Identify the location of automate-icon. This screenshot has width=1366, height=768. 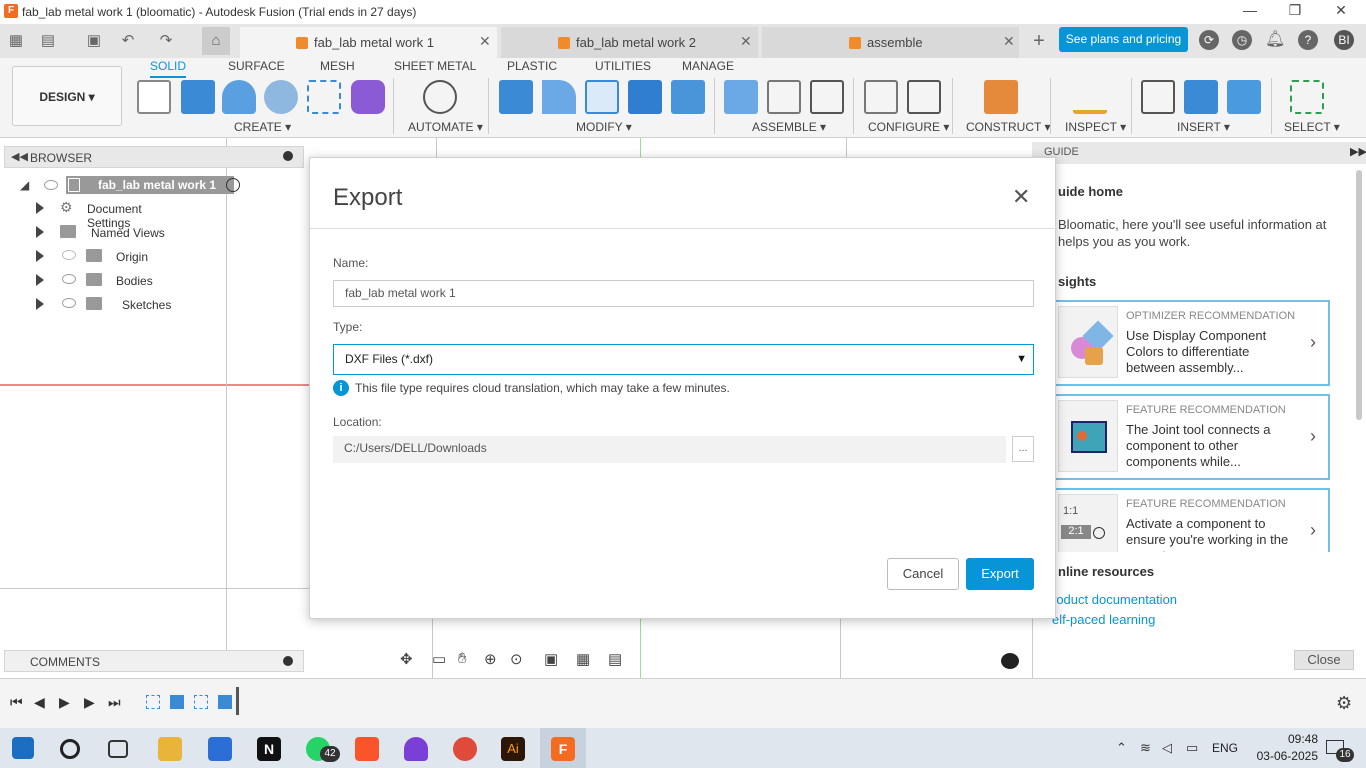
(440, 97).